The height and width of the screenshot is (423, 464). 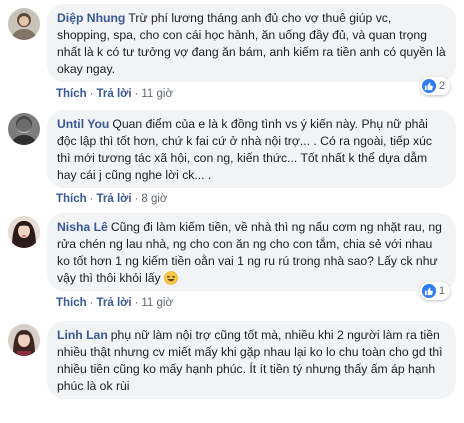 What do you see at coordinates (154, 199) in the screenshot?
I see `comment-time: 8 giờ` at bounding box center [154, 199].